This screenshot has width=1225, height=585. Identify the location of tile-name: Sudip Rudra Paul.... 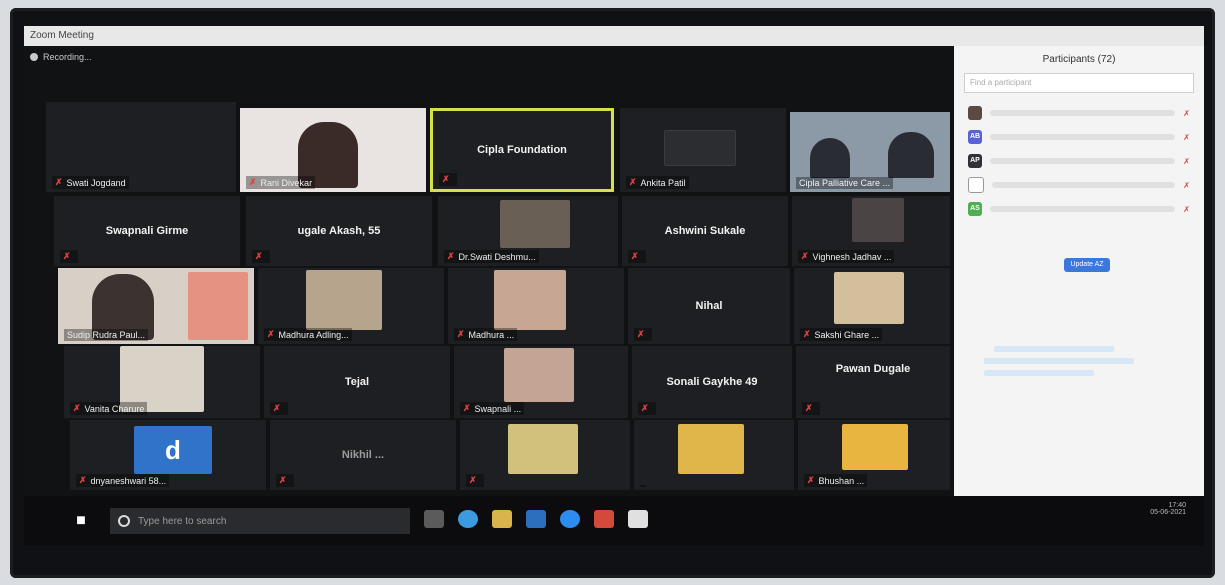
(106, 335).